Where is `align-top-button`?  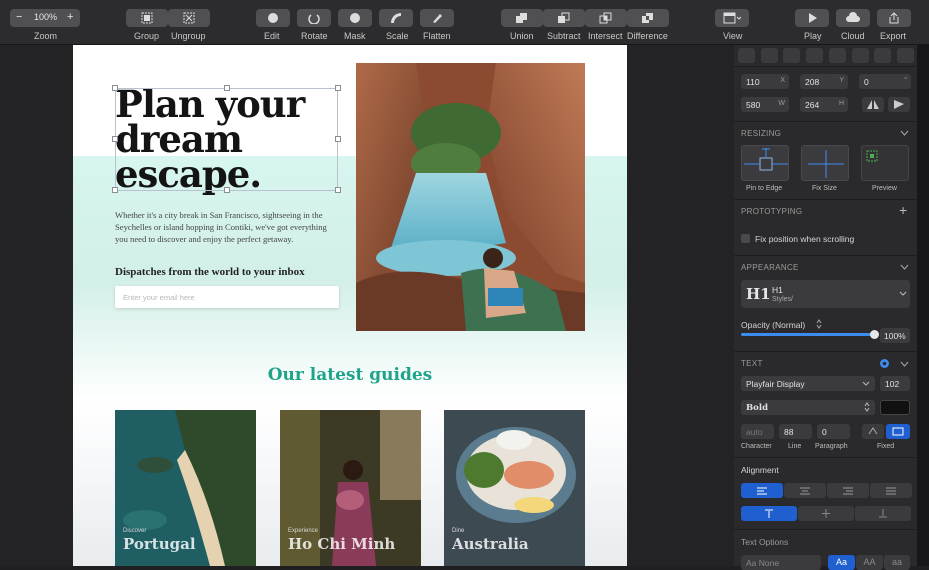 align-top-button is located at coordinates (815, 55).